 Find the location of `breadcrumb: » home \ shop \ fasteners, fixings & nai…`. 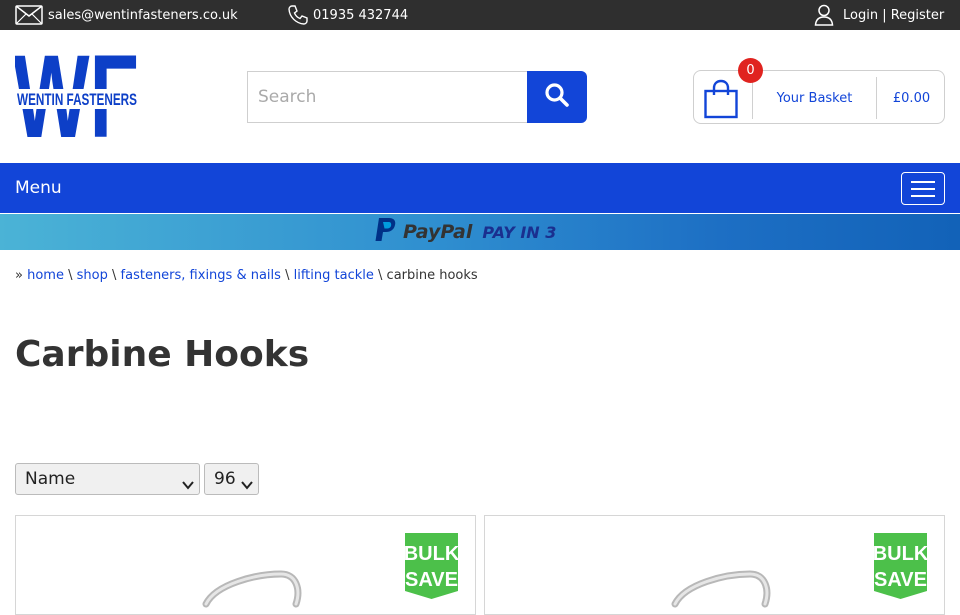

breadcrumb: » home \ shop \ fasteners, fixings & nai… is located at coordinates (246, 275).